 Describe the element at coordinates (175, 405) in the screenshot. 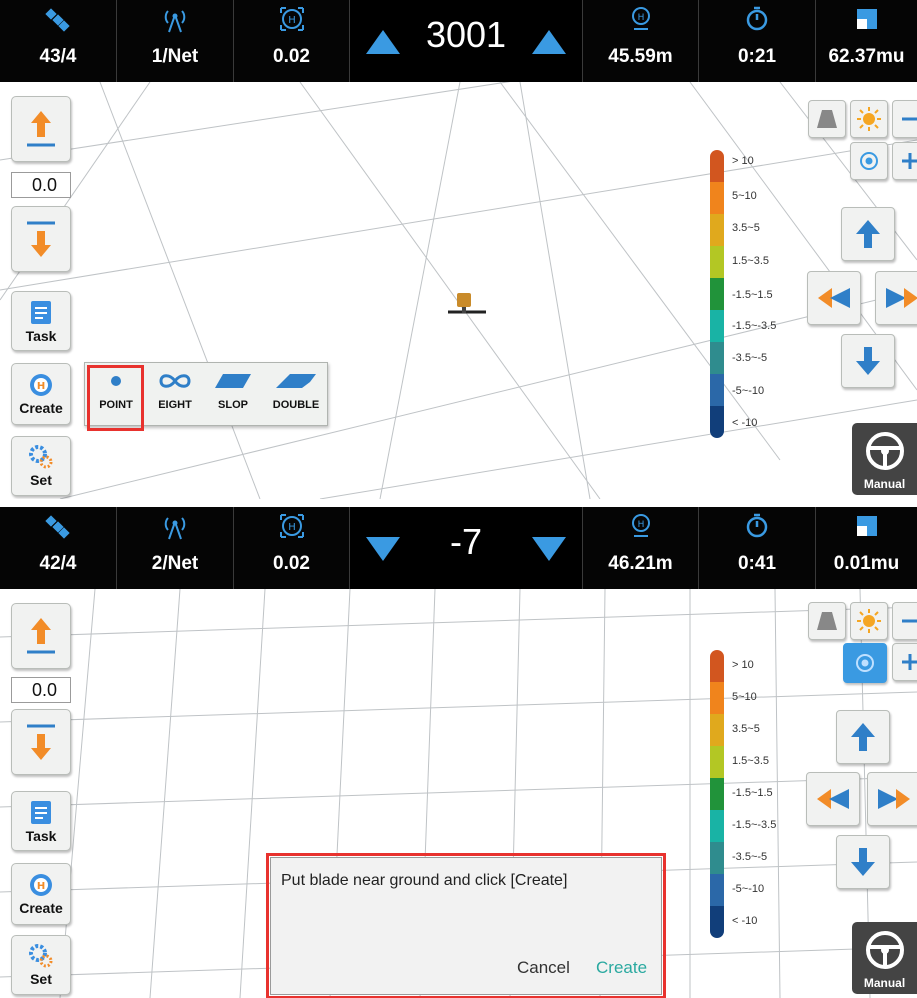

I see `eight-label: EIGHT` at that location.